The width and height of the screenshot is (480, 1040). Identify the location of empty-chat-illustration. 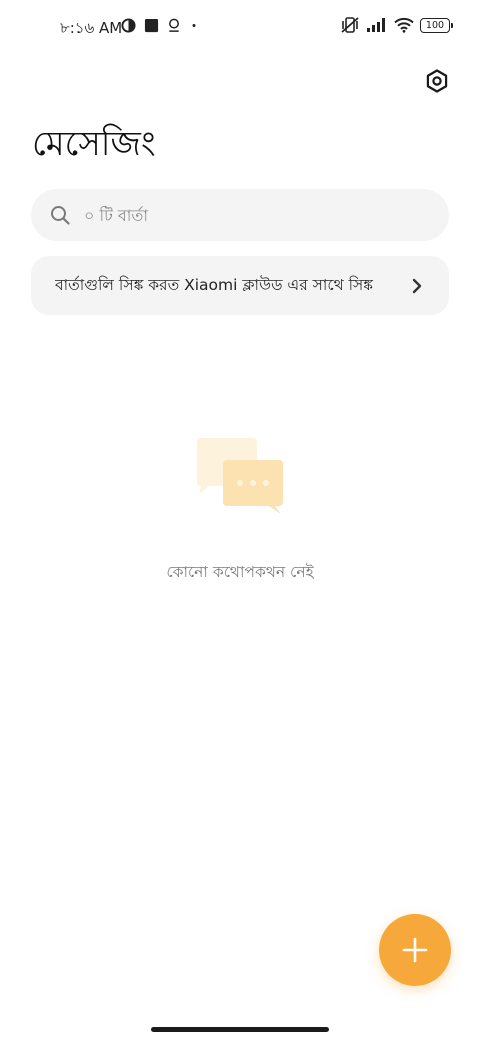
(241, 477).